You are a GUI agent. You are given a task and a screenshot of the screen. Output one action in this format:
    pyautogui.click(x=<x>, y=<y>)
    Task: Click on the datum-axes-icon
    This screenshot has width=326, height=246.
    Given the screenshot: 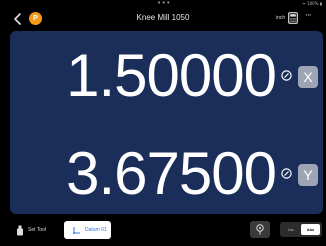 What is the action you would take?
    pyautogui.click(x=76, y=230)
    